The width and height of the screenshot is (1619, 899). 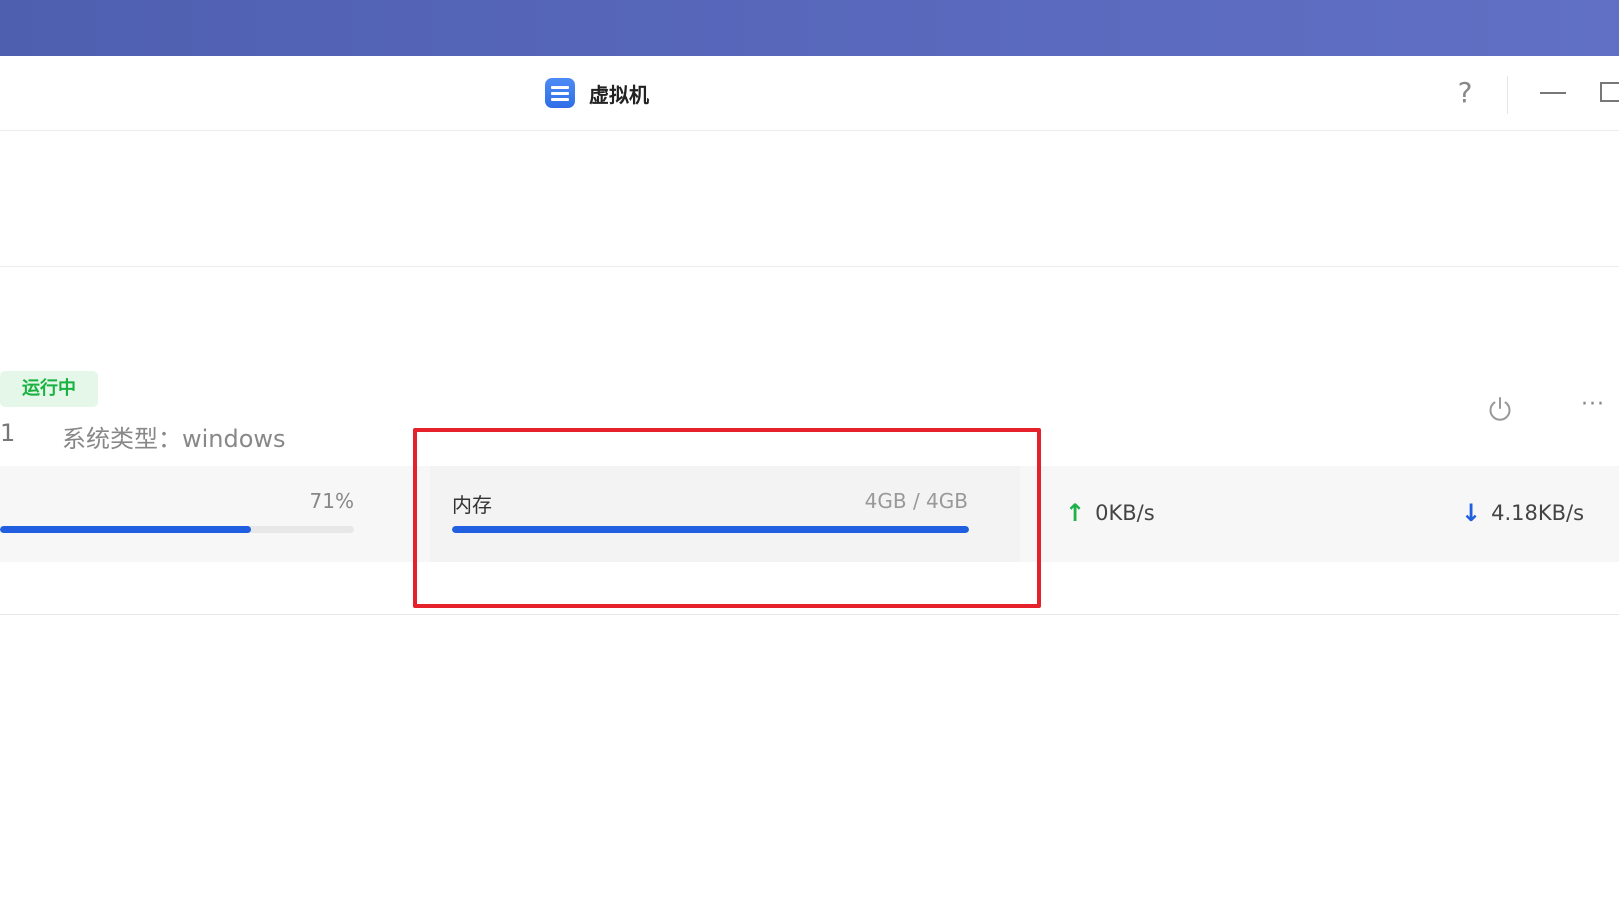 I want to click on cpu-percent: 71%, so click(x=331, y=501).